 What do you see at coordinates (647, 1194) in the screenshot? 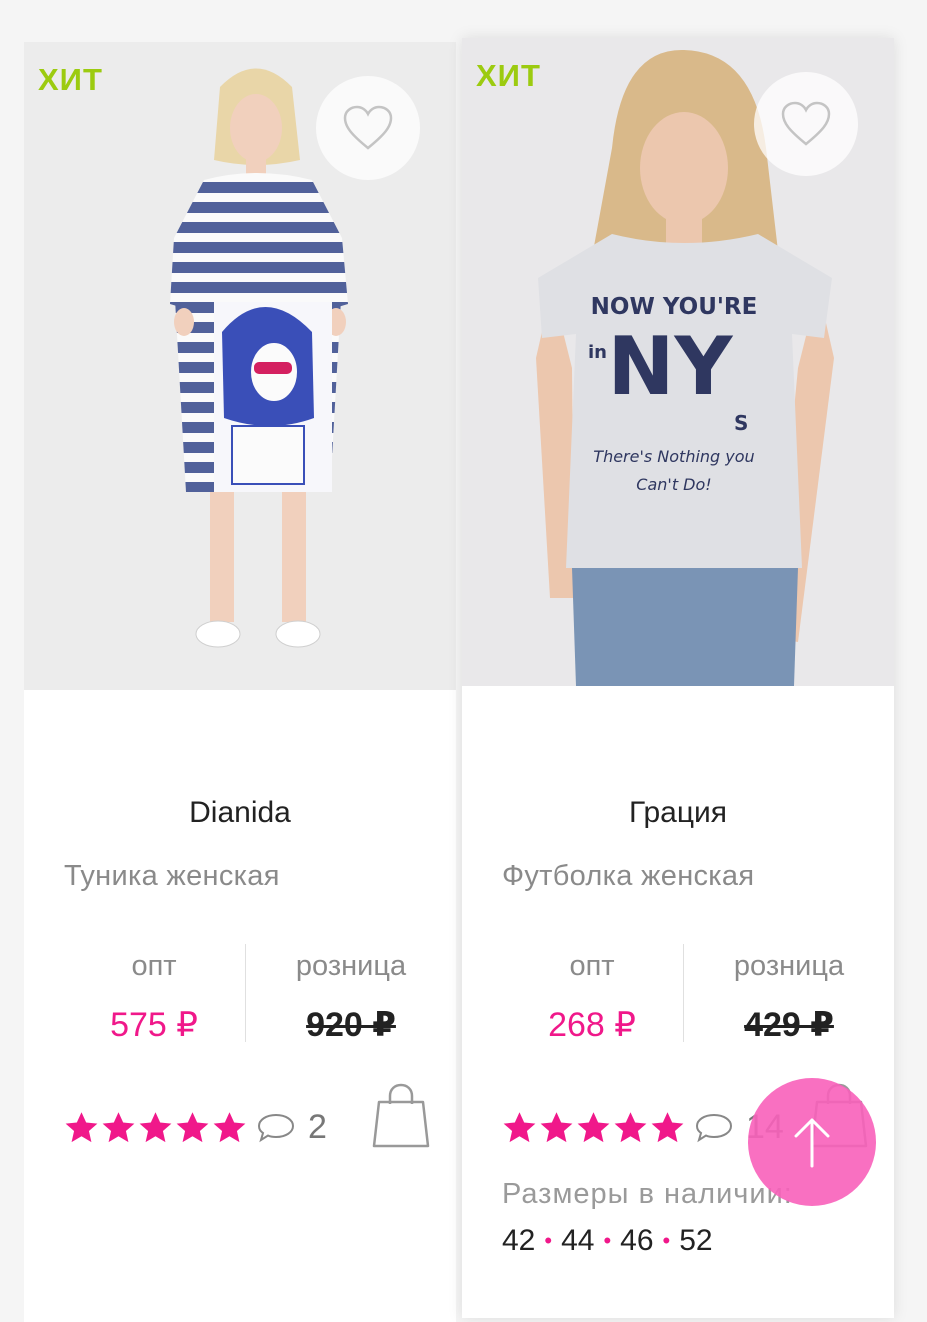
I see `sizes-title: Размеры в наличии:` at bounding box center [647, 1194].